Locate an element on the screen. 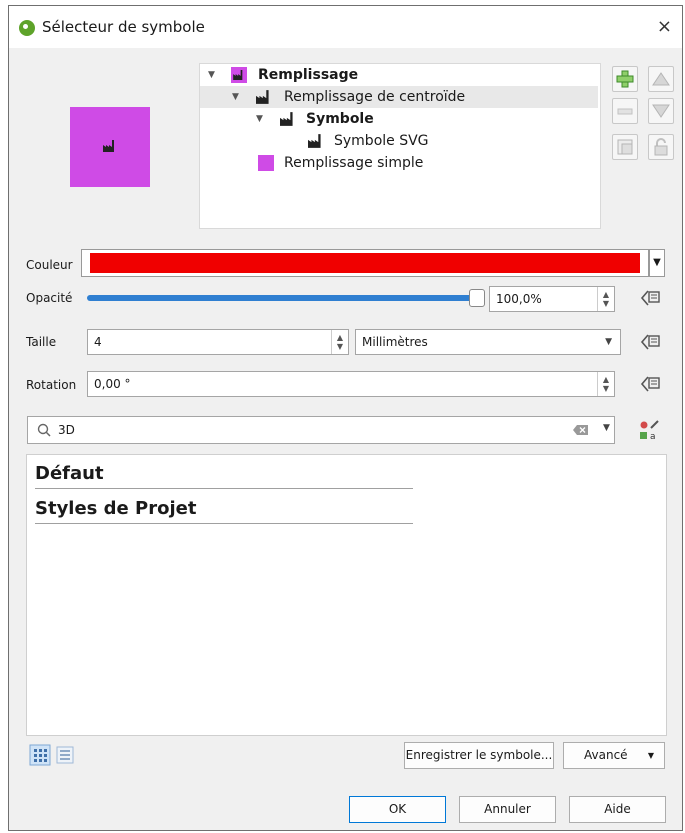  svg-text: a is located at coordinates (653, 437).